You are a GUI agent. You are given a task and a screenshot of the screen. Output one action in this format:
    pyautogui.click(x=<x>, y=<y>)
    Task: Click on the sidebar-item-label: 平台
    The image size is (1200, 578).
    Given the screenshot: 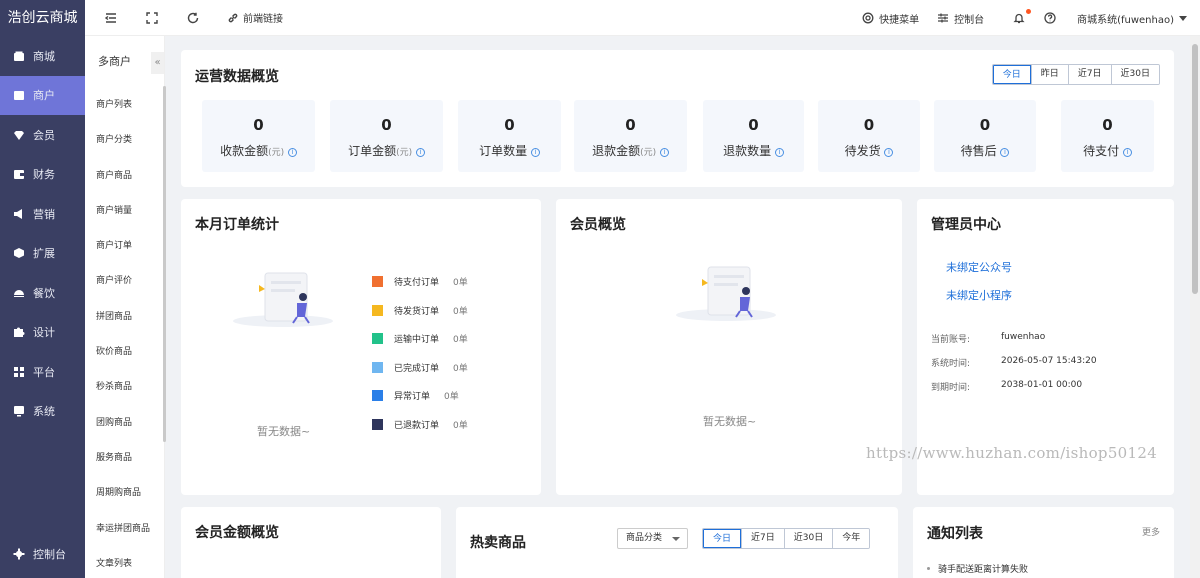 What is the action you would take?
    pyautogui.click(x=44, y=372)
    